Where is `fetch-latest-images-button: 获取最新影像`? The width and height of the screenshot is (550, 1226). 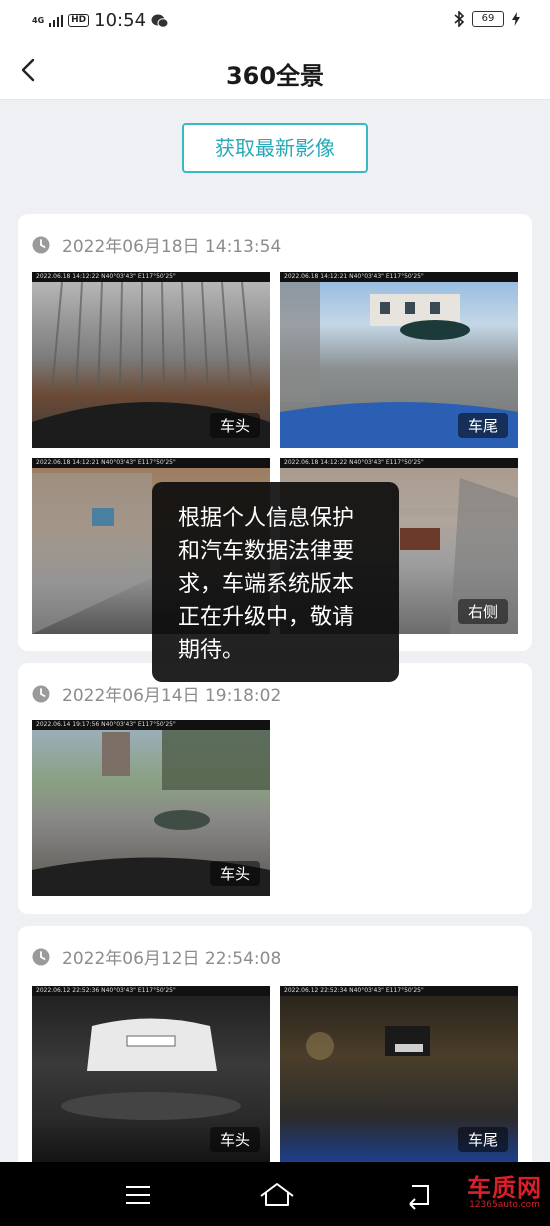 fetch-latest-images-button: 获取最新影像 is located at coordinates (275, 148).